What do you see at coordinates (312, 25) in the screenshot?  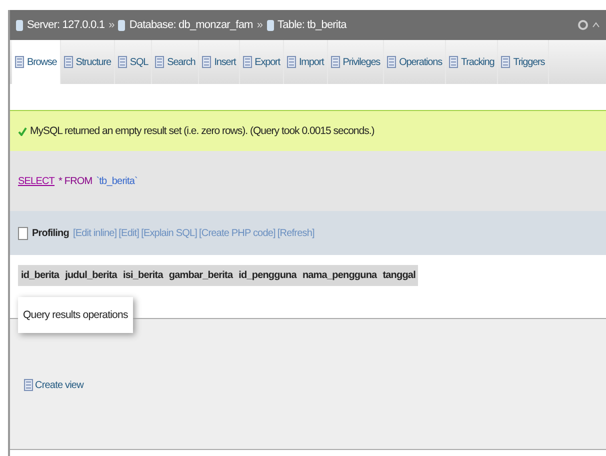 I see `breadcrumb-link: Table: tb_berita` at bounding box center [312, 25].